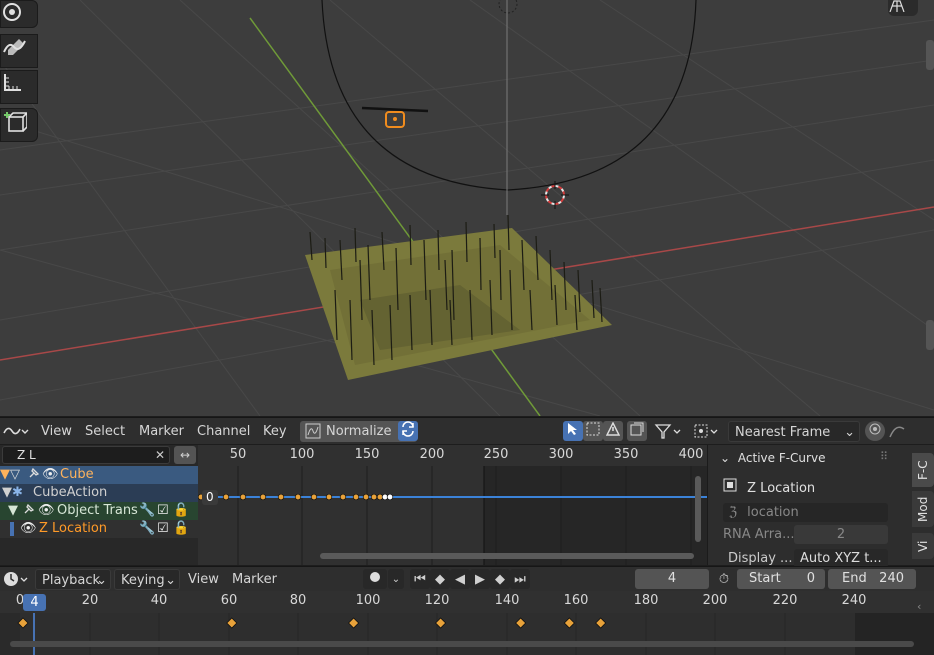  What do you see at coordinates (359, 431) in the screenshot?
I see `normalize-label: Normalize` at bounding box center [359, 431].